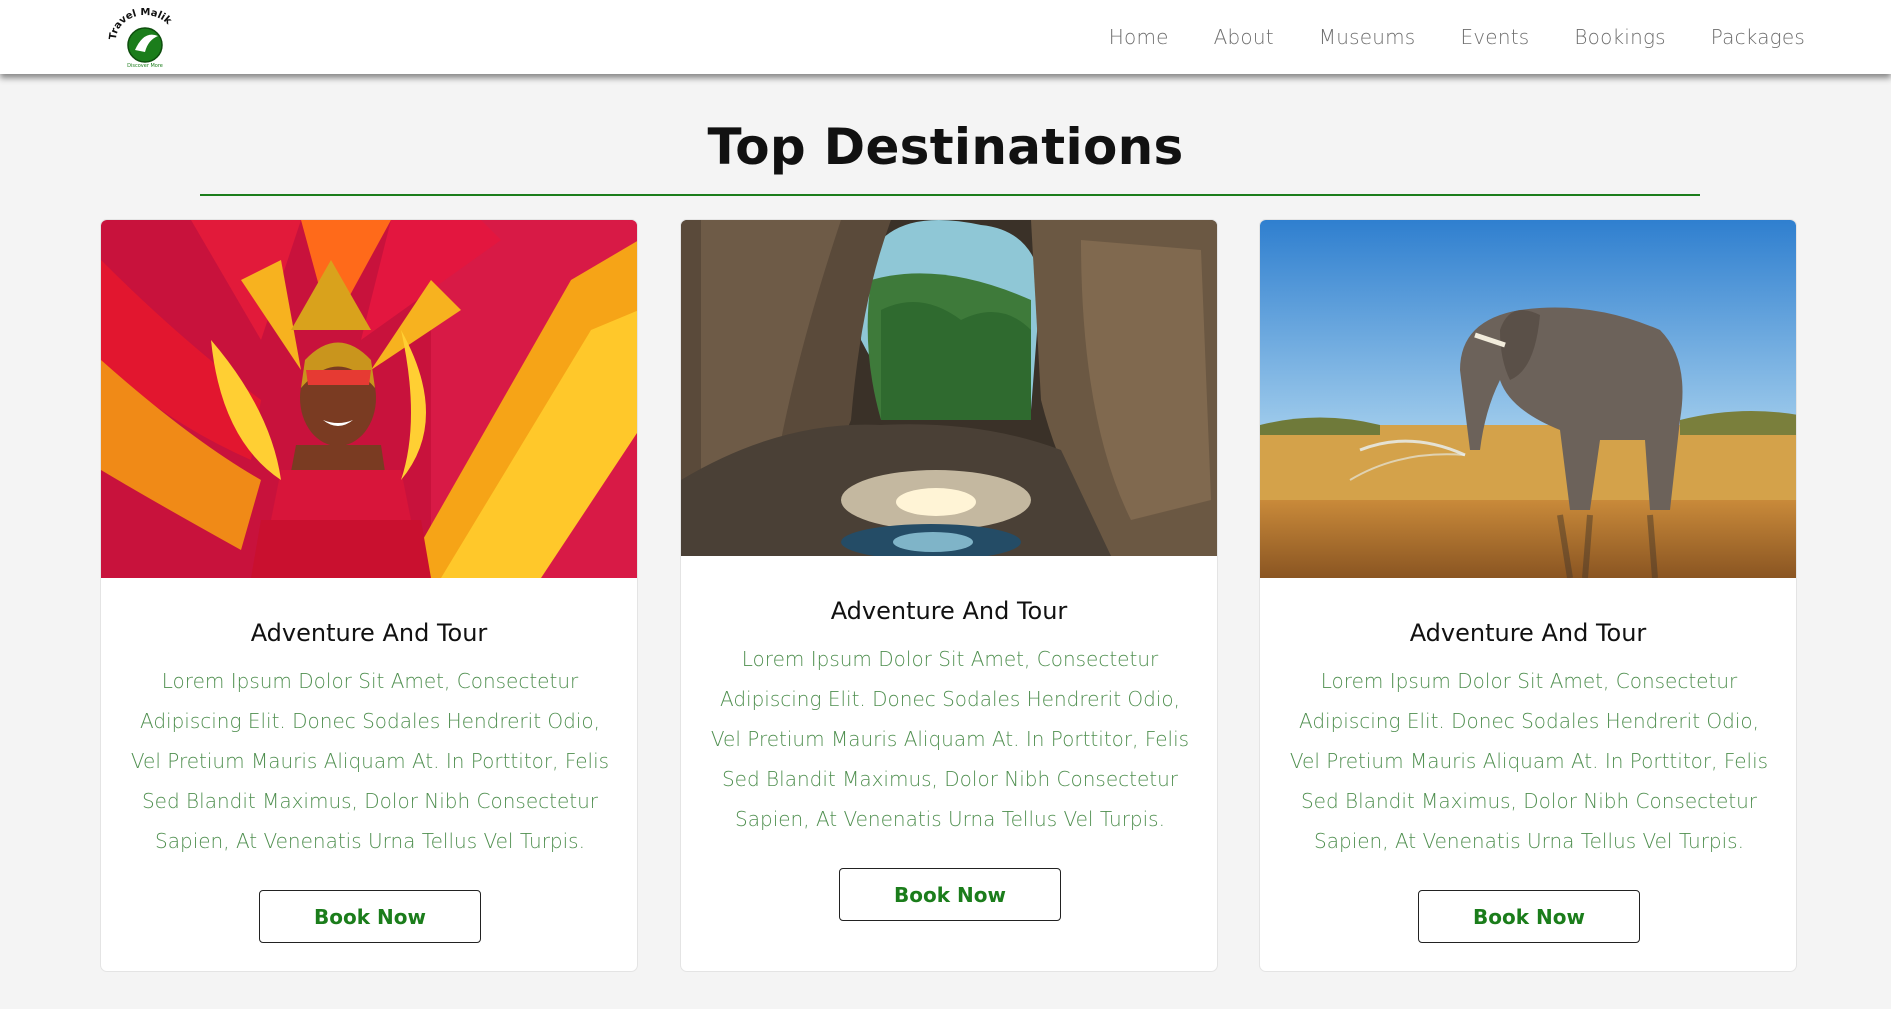 Image resolution: width=1891 pixels, height=1009 pixels. Describe the element at coordinates (1244, 37) in the screenshot. I see `nav-about-link: About` at that location.